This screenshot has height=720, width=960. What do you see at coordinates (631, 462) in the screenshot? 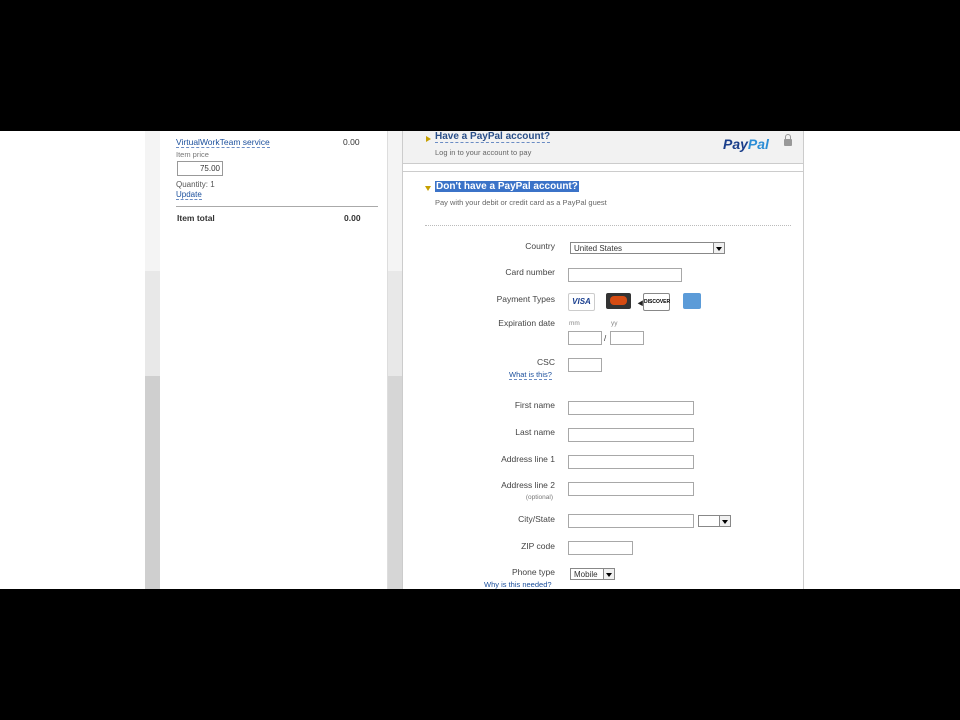
I see `address1-field` at bounding box center [631, 462].